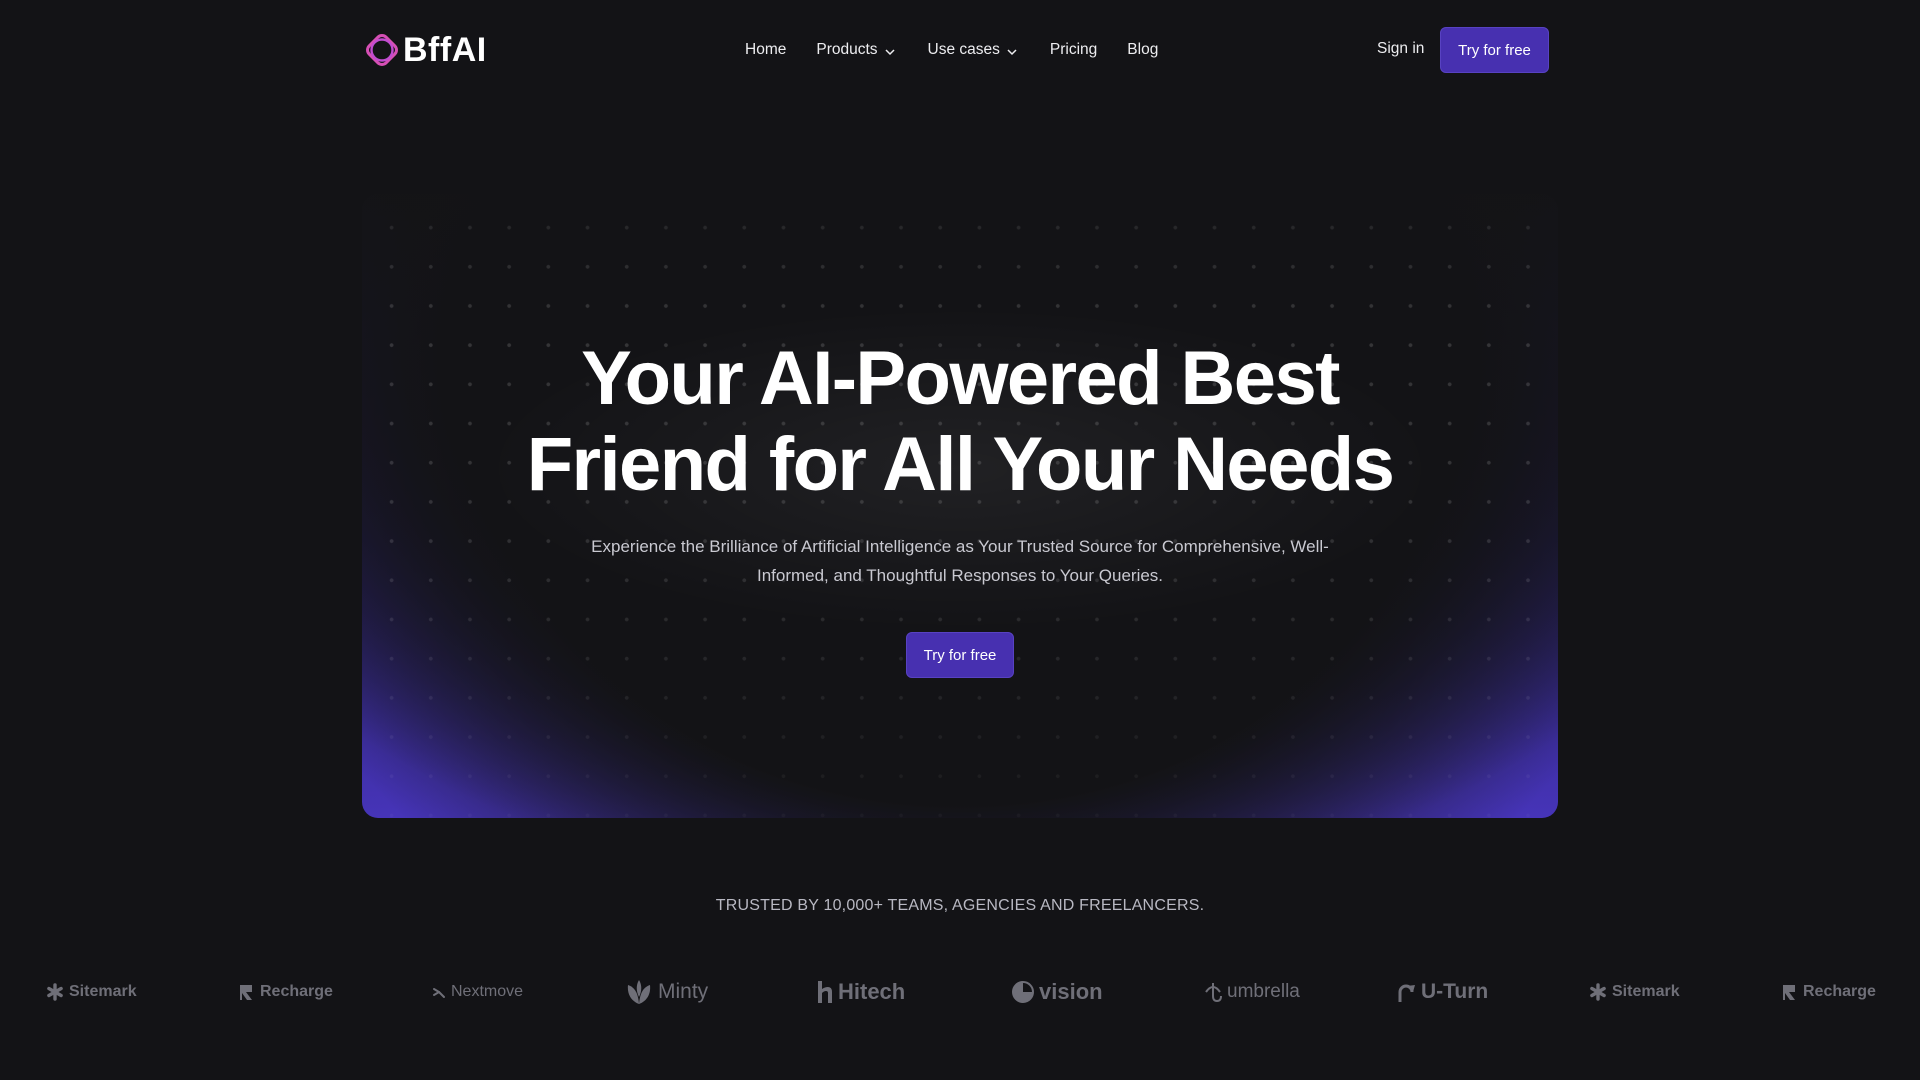  I want to click on logo-mark-icon, so click(382, 50).